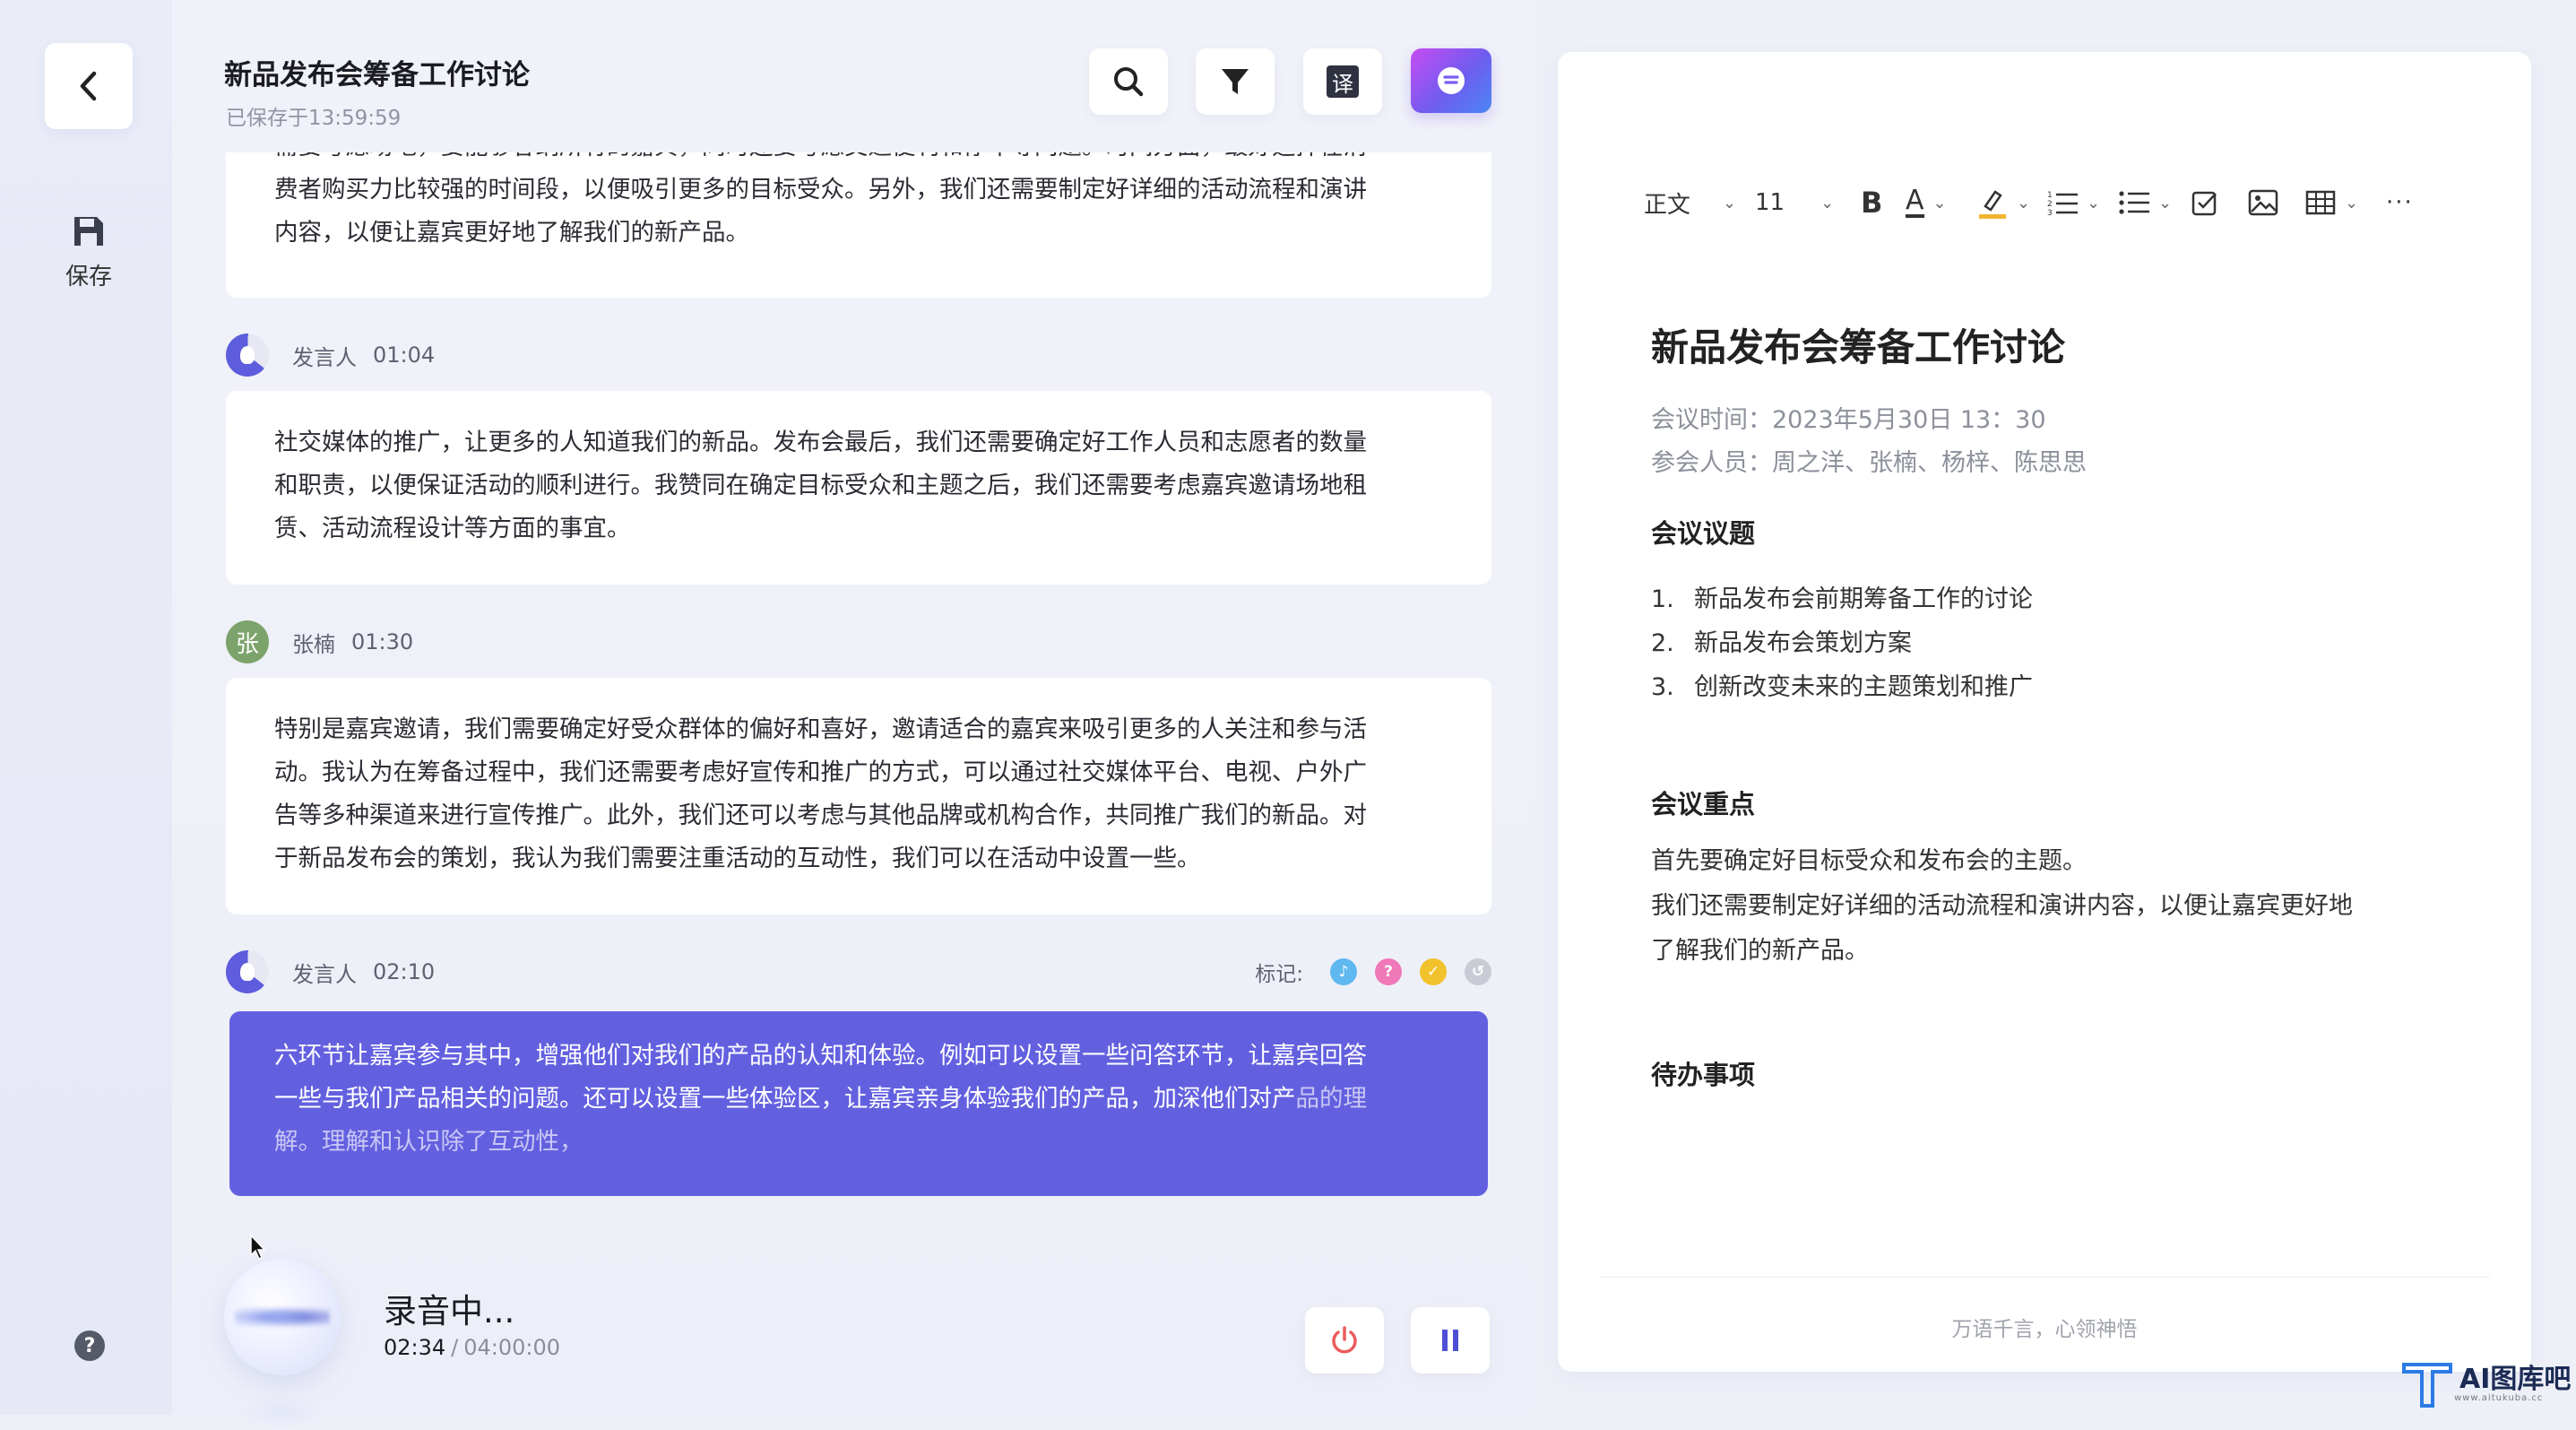 Image resolution: width=2576 pixels, height=1430 pixels. What do you see at coordinates (2515, 1379) in the screenshot?
I see `watermark-text: AI图库吧` at bounding box center [2515, 1379].